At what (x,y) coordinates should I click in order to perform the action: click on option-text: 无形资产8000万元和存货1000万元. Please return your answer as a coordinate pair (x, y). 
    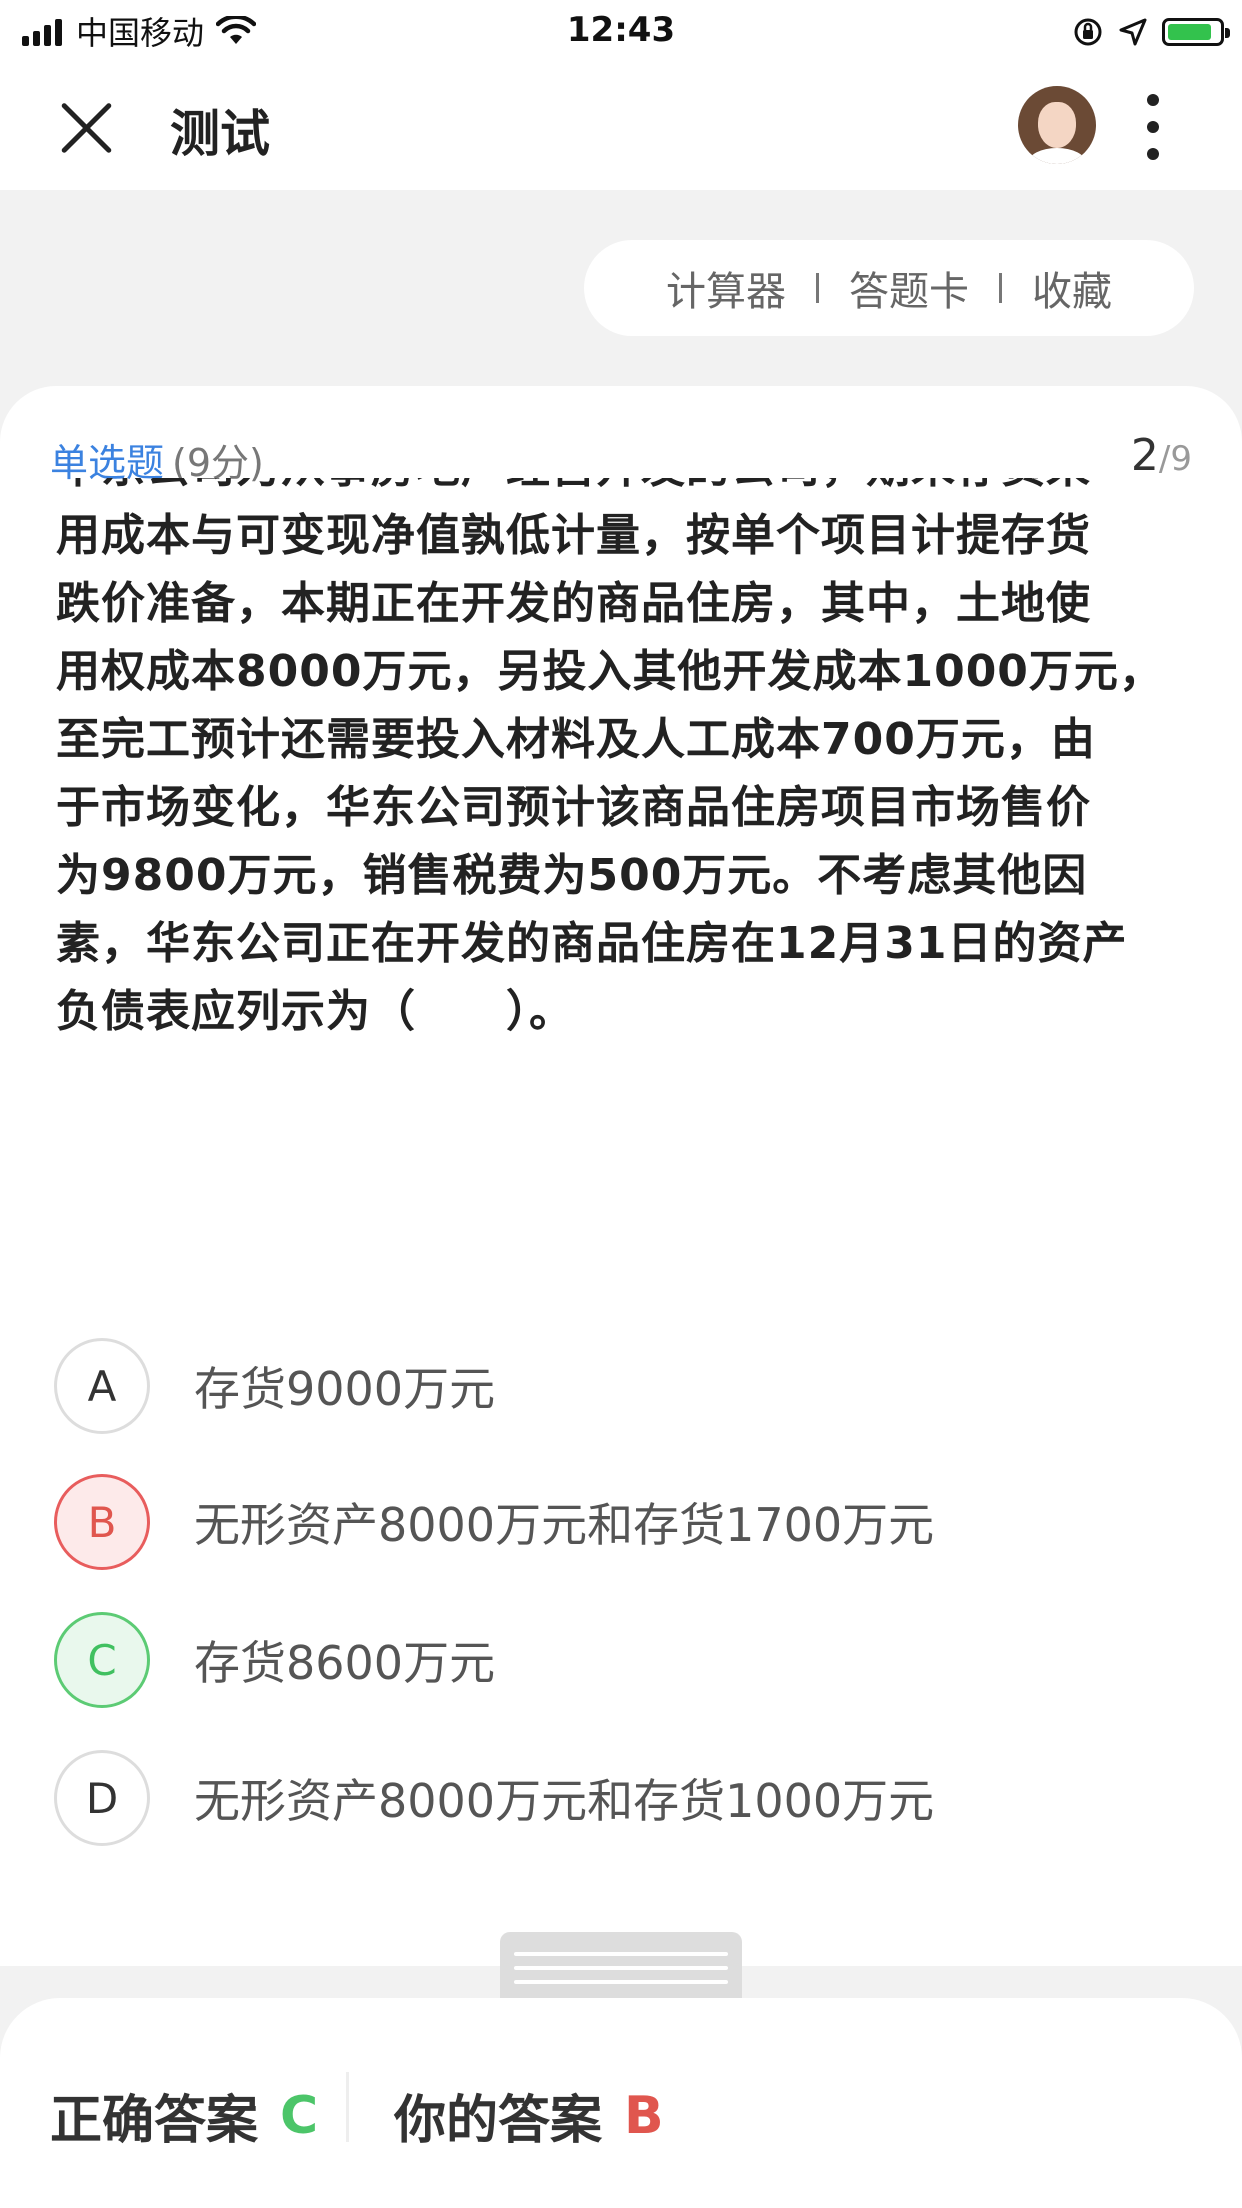
    Looking at the image, I should click on (564, 1801).